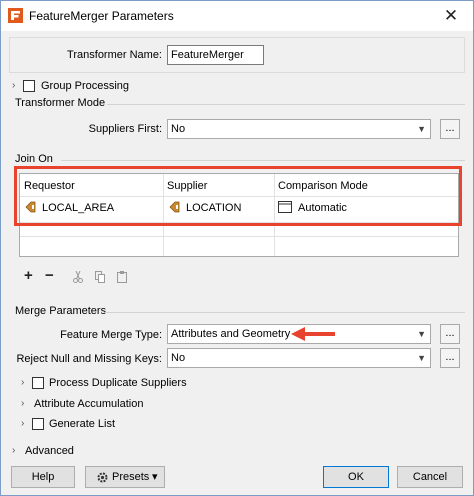 The width and height of the screenshot is (474, 496). I want to click on presets-label: Presets, so click(131, 477).